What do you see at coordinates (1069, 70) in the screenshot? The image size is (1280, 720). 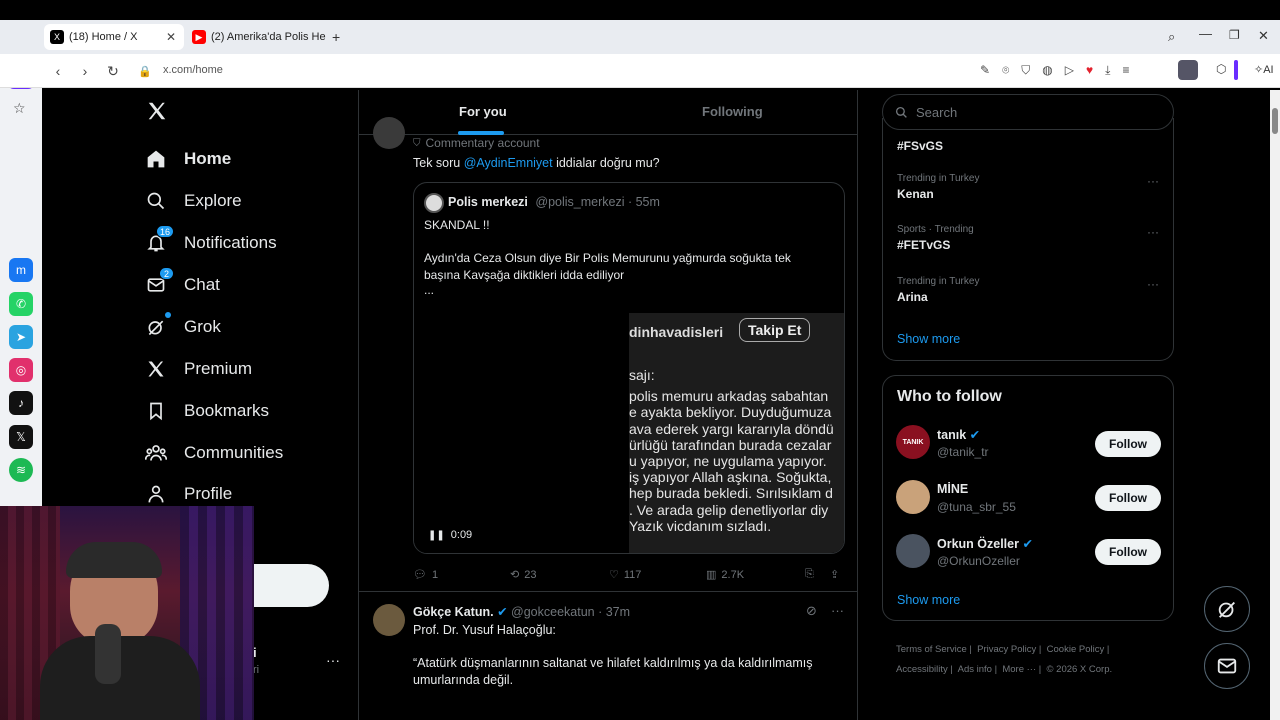 I see `play-icon: ▷` at bounding box center [1069, 70].